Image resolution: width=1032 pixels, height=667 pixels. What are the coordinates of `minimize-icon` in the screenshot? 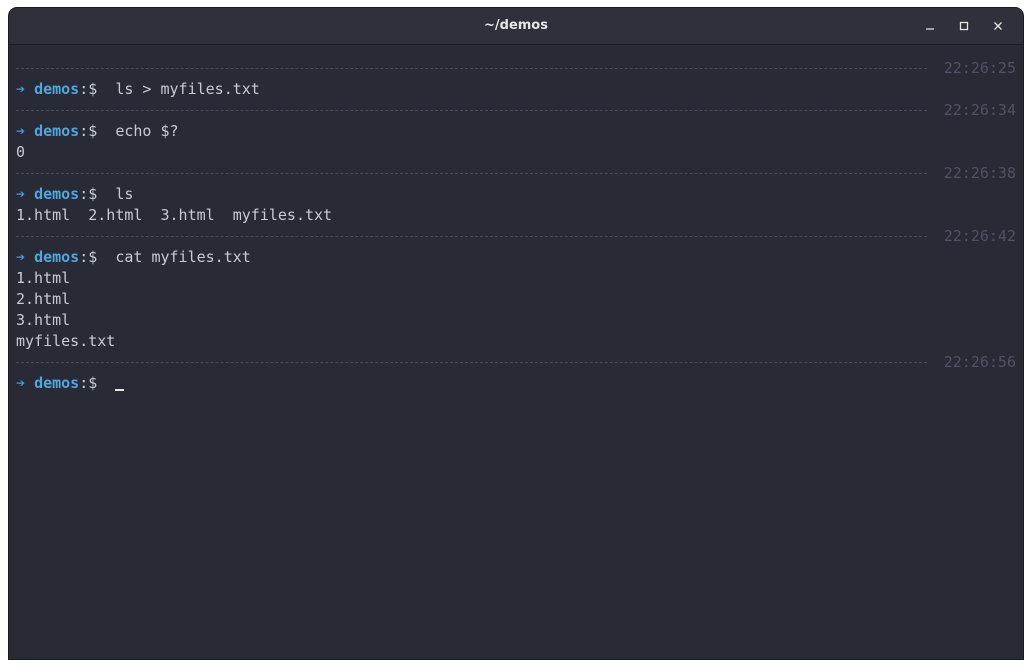 It's located at (930, 29).